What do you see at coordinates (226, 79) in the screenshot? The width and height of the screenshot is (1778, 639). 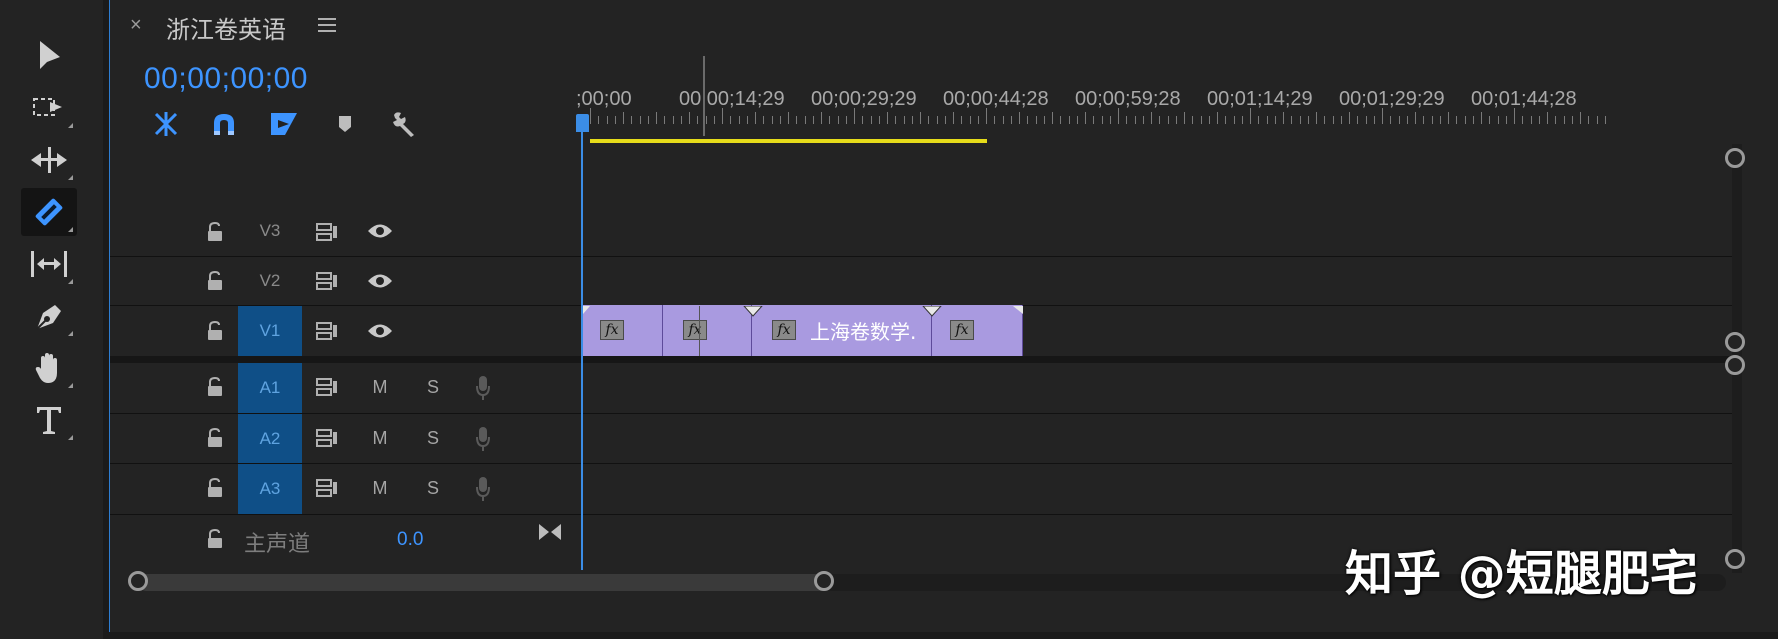 I see `playhead-timecode: 00;00;00;00` at bounding box center [226, 79].